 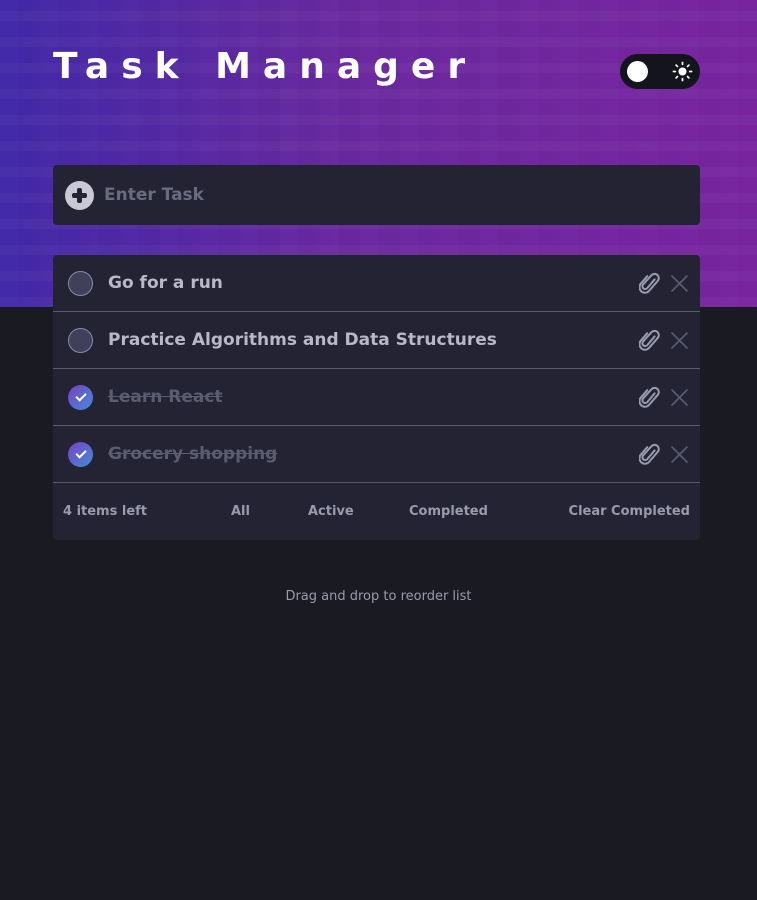 I want to click on task-label: Go for a run, so click(x=165, y=283).